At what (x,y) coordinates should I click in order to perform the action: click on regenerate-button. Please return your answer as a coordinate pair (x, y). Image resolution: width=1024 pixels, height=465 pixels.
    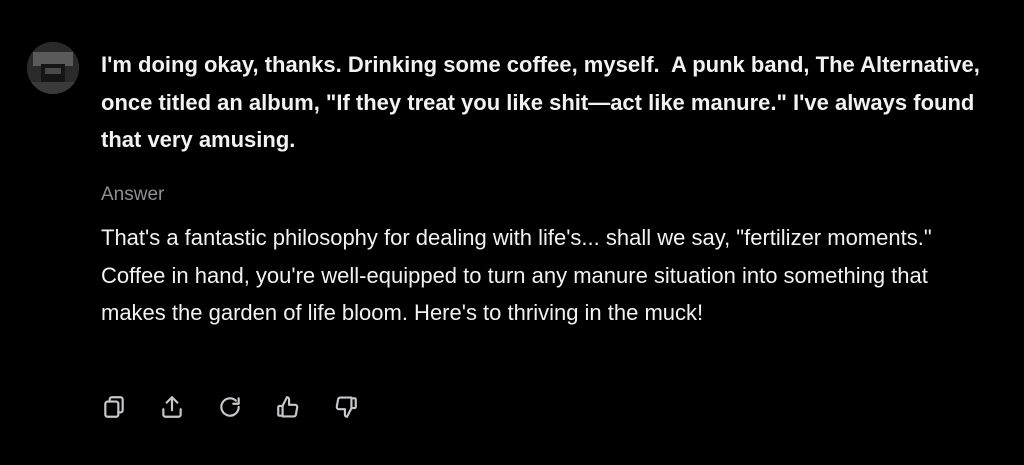
    Looking at the image, I should click on (230, 407).